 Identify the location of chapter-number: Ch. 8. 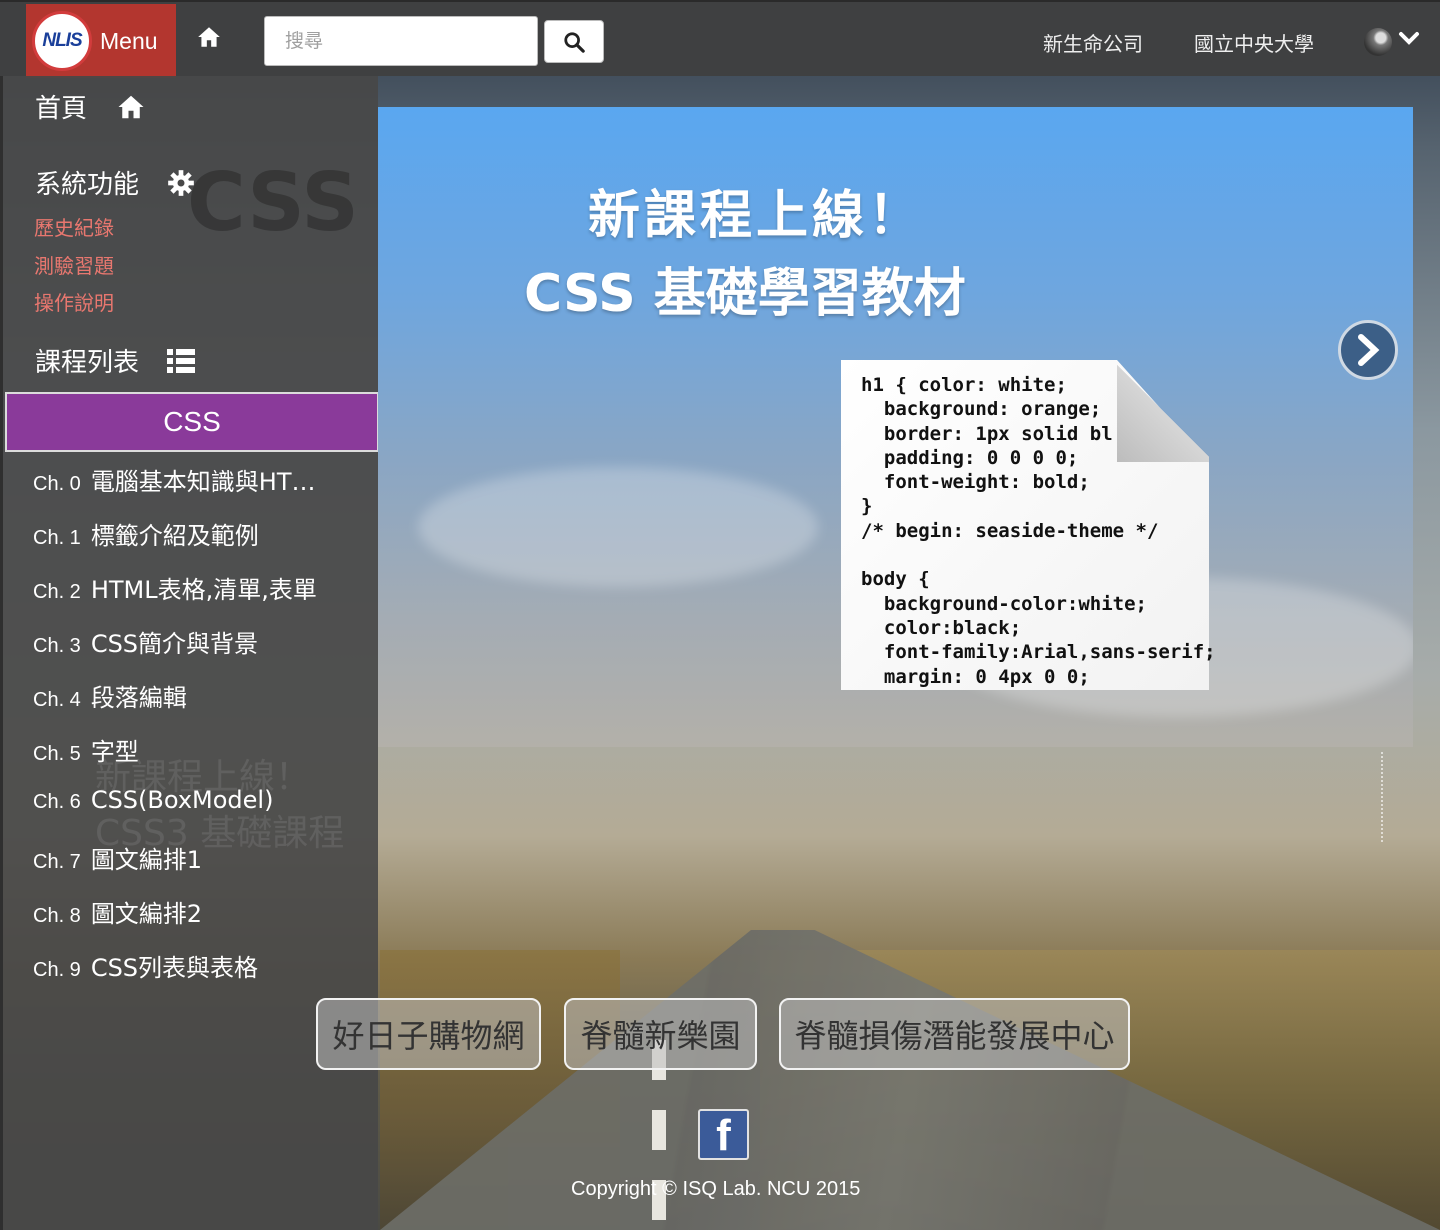
(57, 916).